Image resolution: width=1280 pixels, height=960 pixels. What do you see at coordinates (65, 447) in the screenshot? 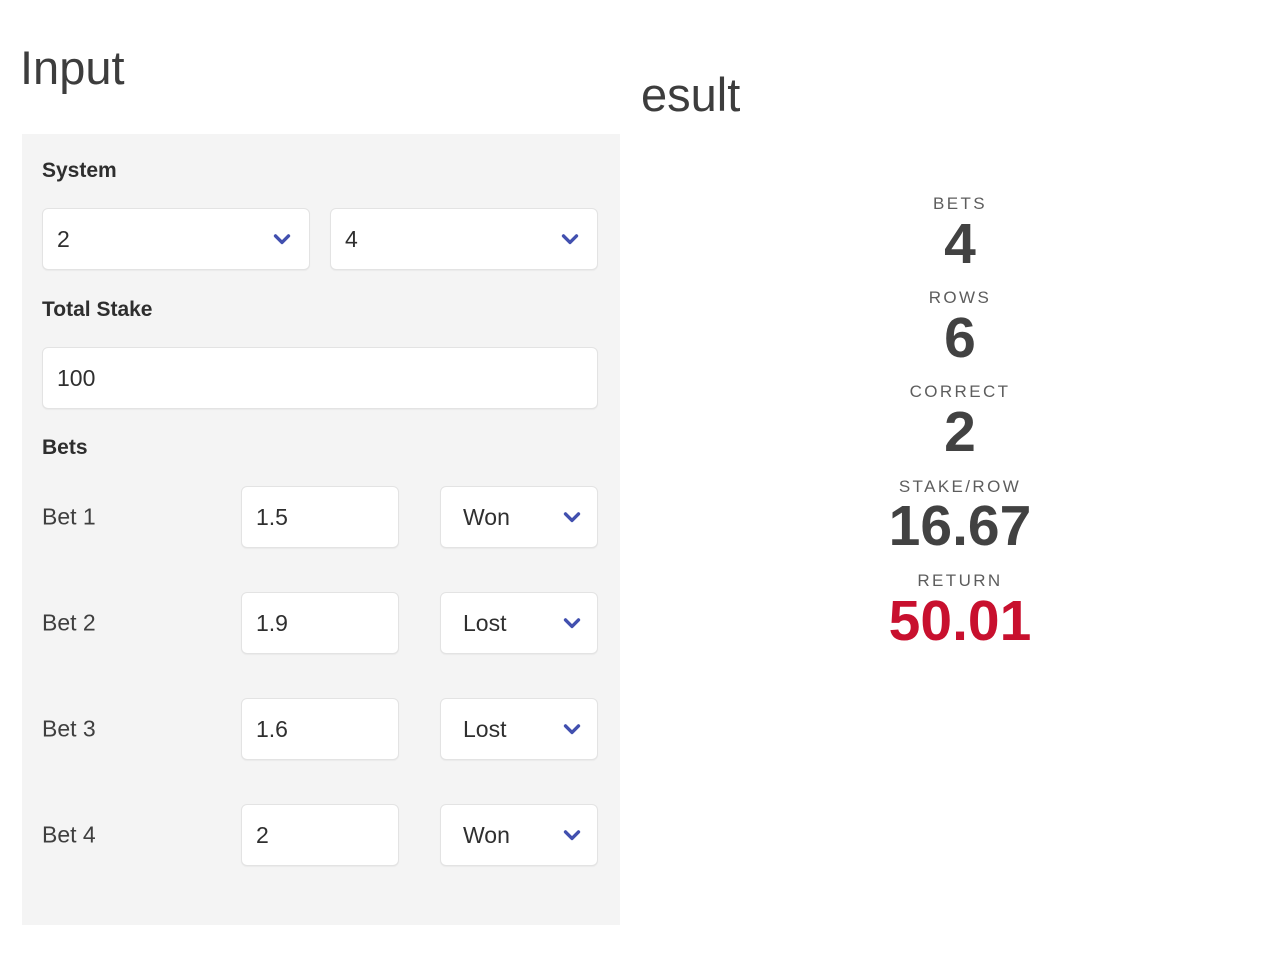
I see `bets-label: Bets` at bounding box center [65, 447].